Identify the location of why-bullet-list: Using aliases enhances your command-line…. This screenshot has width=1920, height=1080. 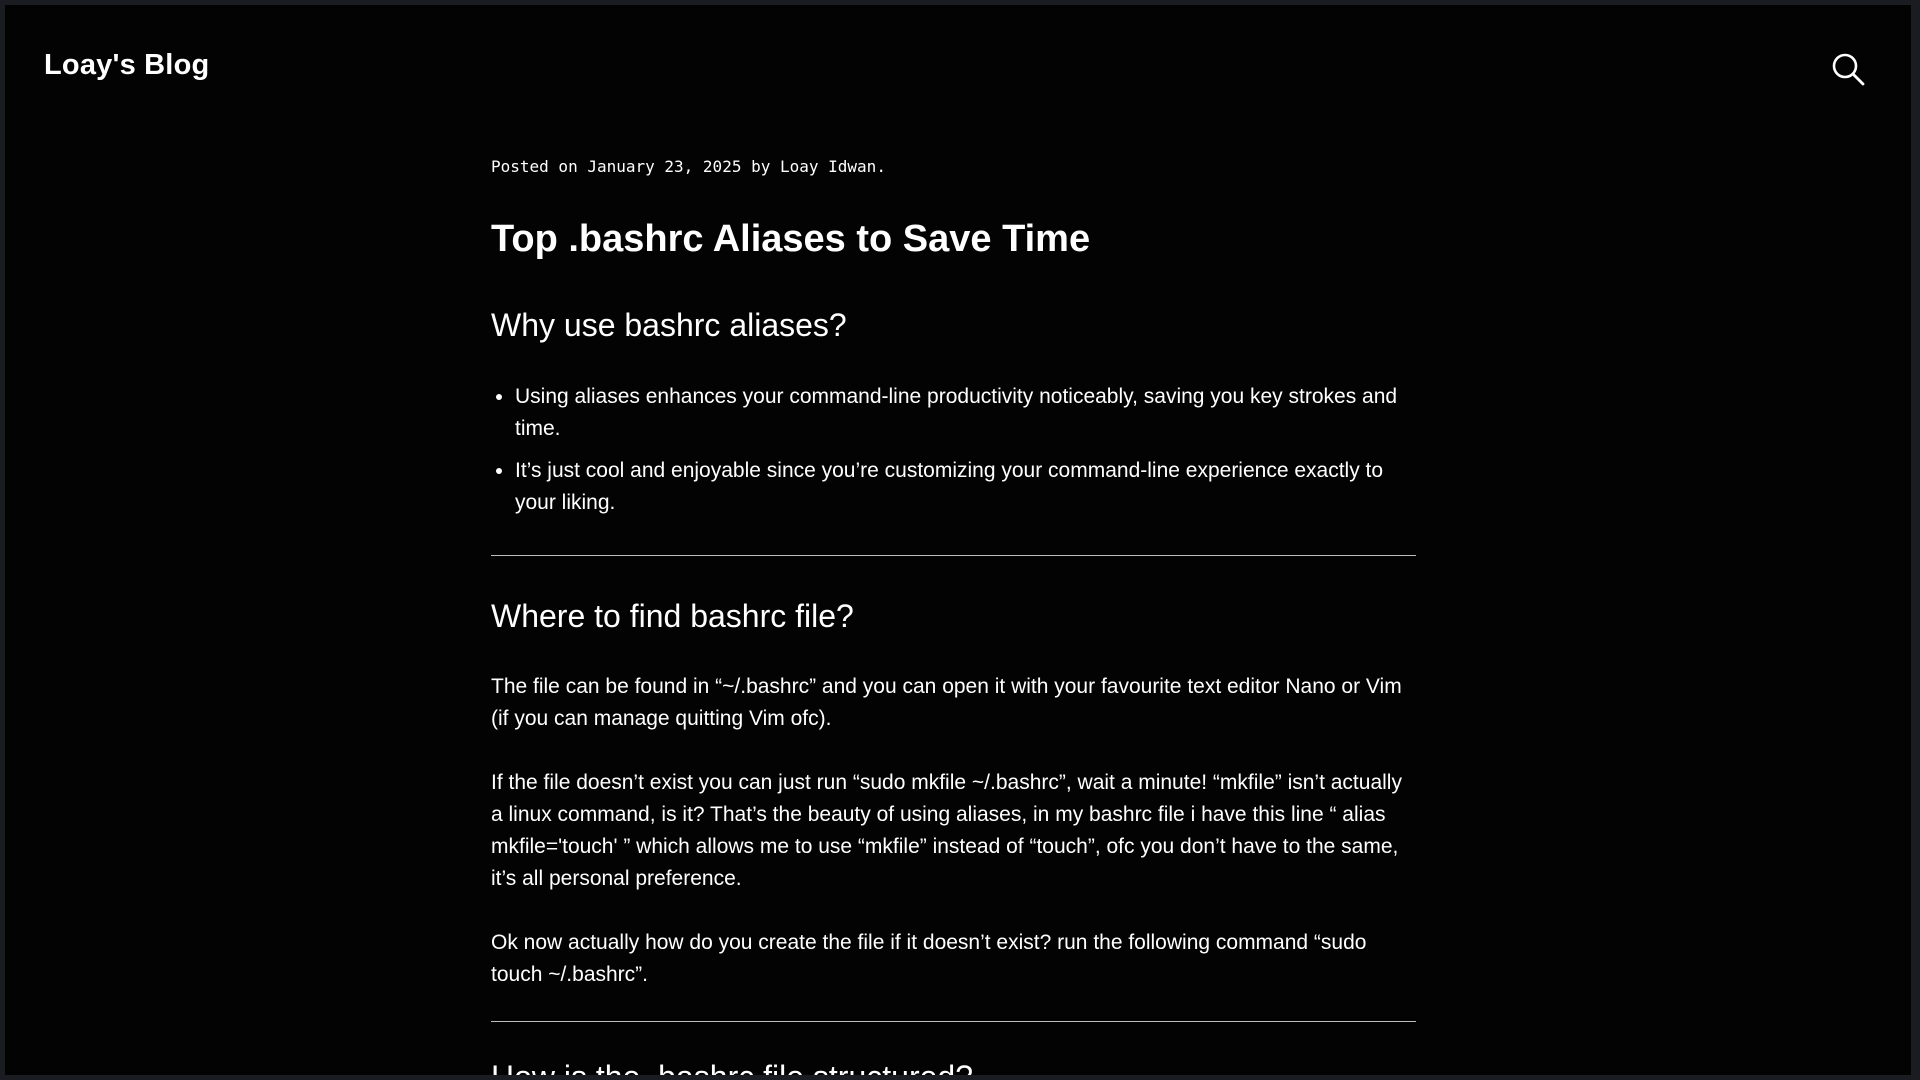
(953, 455).